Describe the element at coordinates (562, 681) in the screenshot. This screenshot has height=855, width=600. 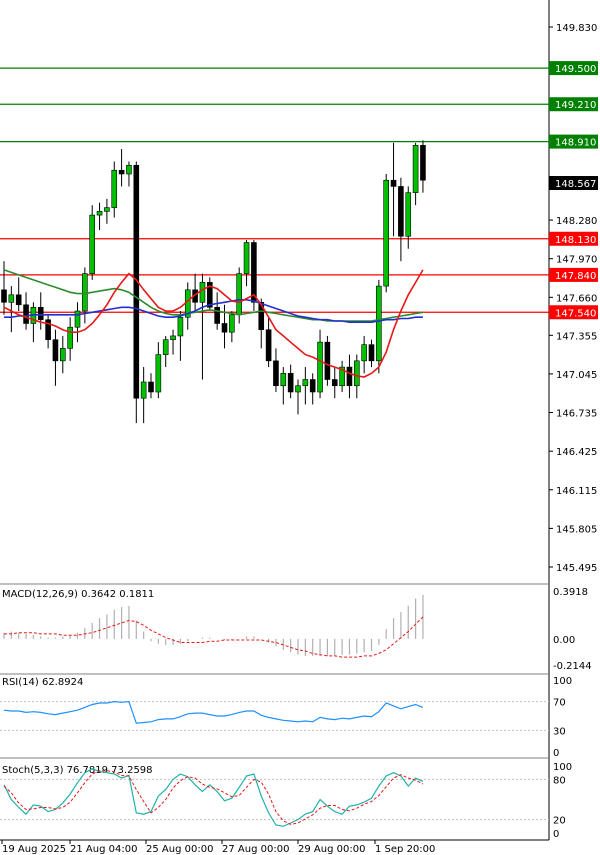
I see `rsi-tick-label: 100` at that location.